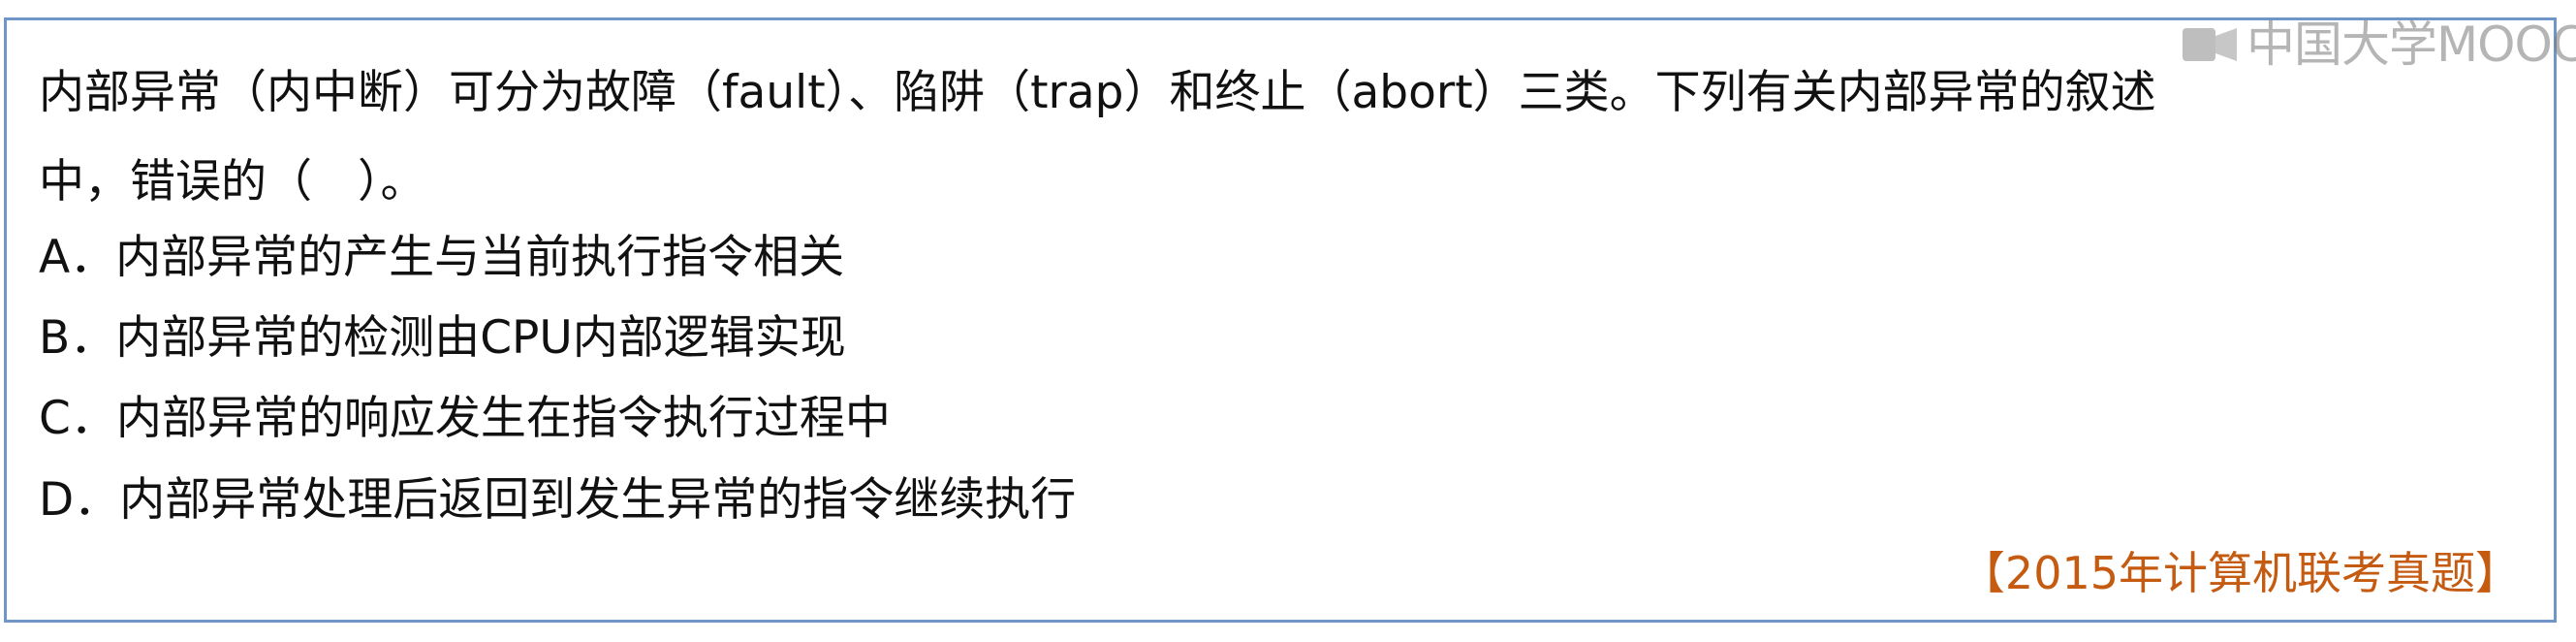  Describe the element at coordinates (465, 419) in the screenshot. I see `option-c: C．内部异常的响应发生在指令执行过程中` at that location.